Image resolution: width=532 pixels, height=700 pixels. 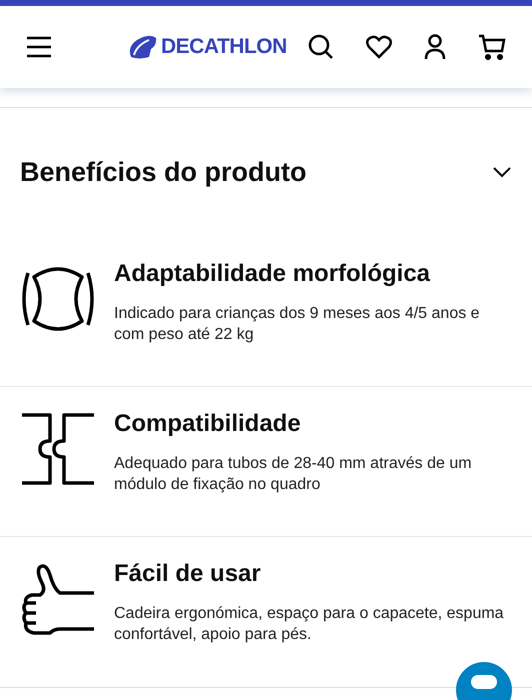 What do you see at coordinates (188, 573) in the screenshot?
I see `benefit-title: Fácil de usar` at bounding box center [188, 573].